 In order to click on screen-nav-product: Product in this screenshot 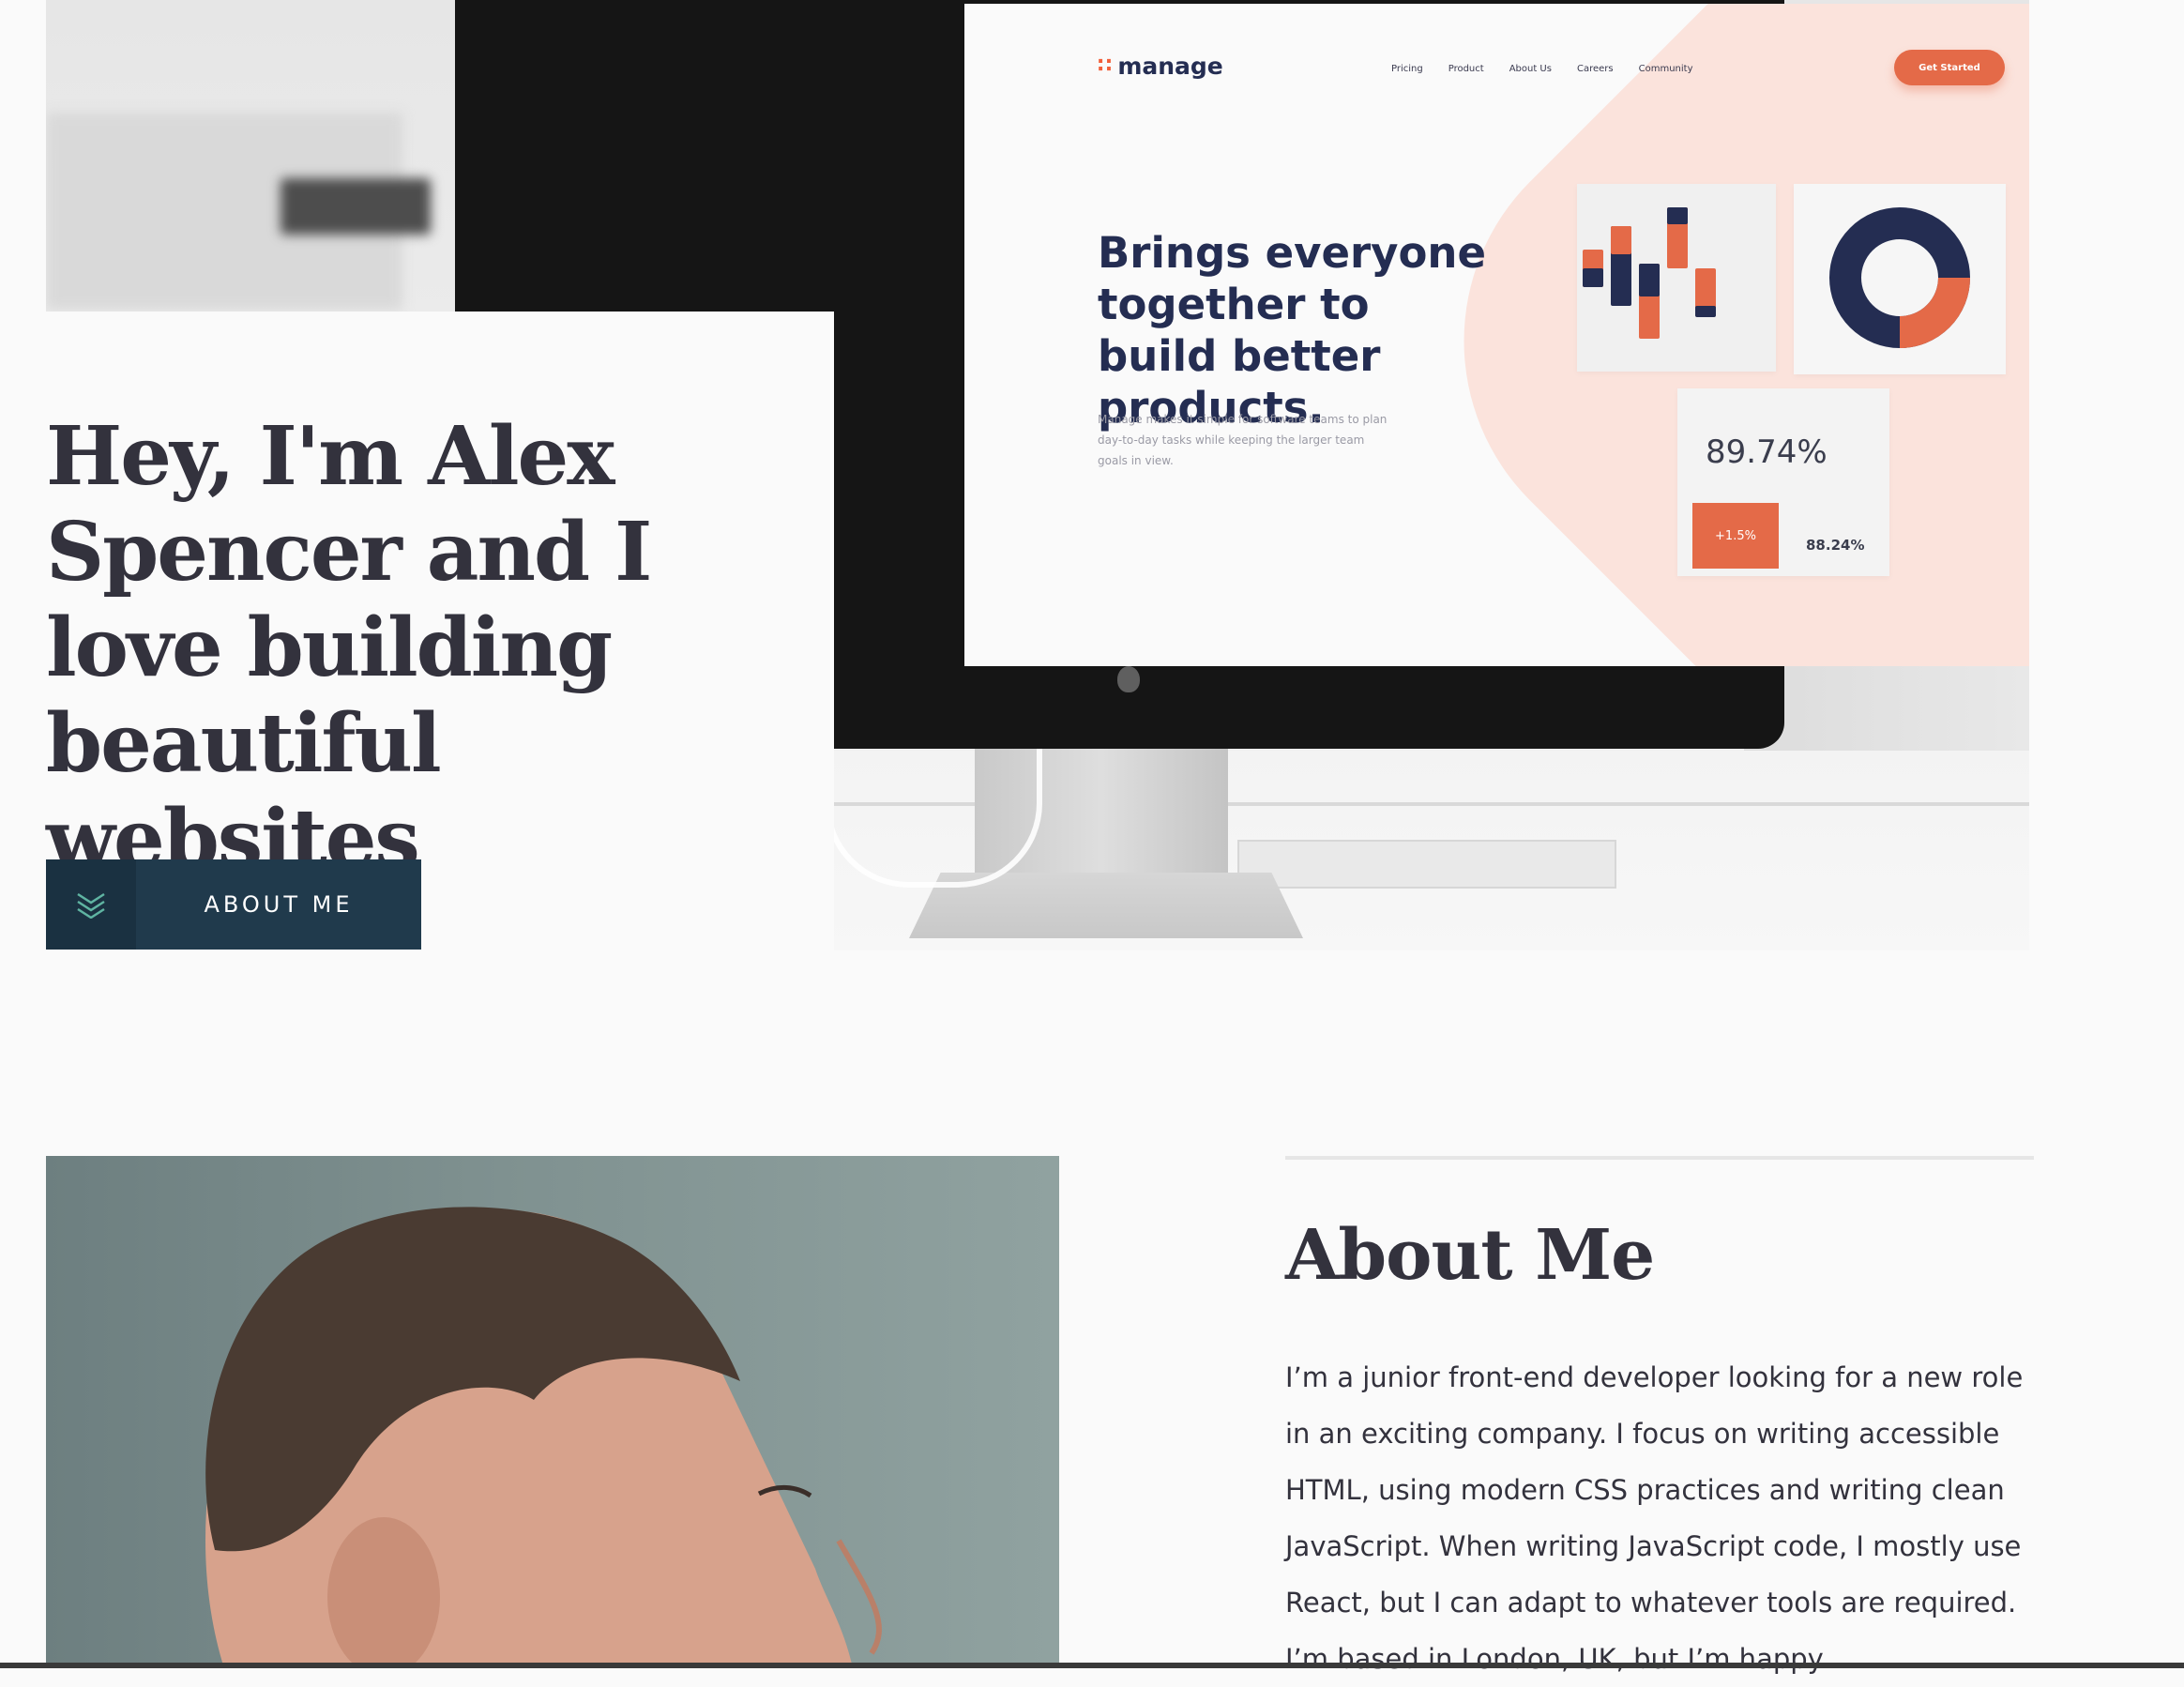, I will do `click(1466, 69)`.